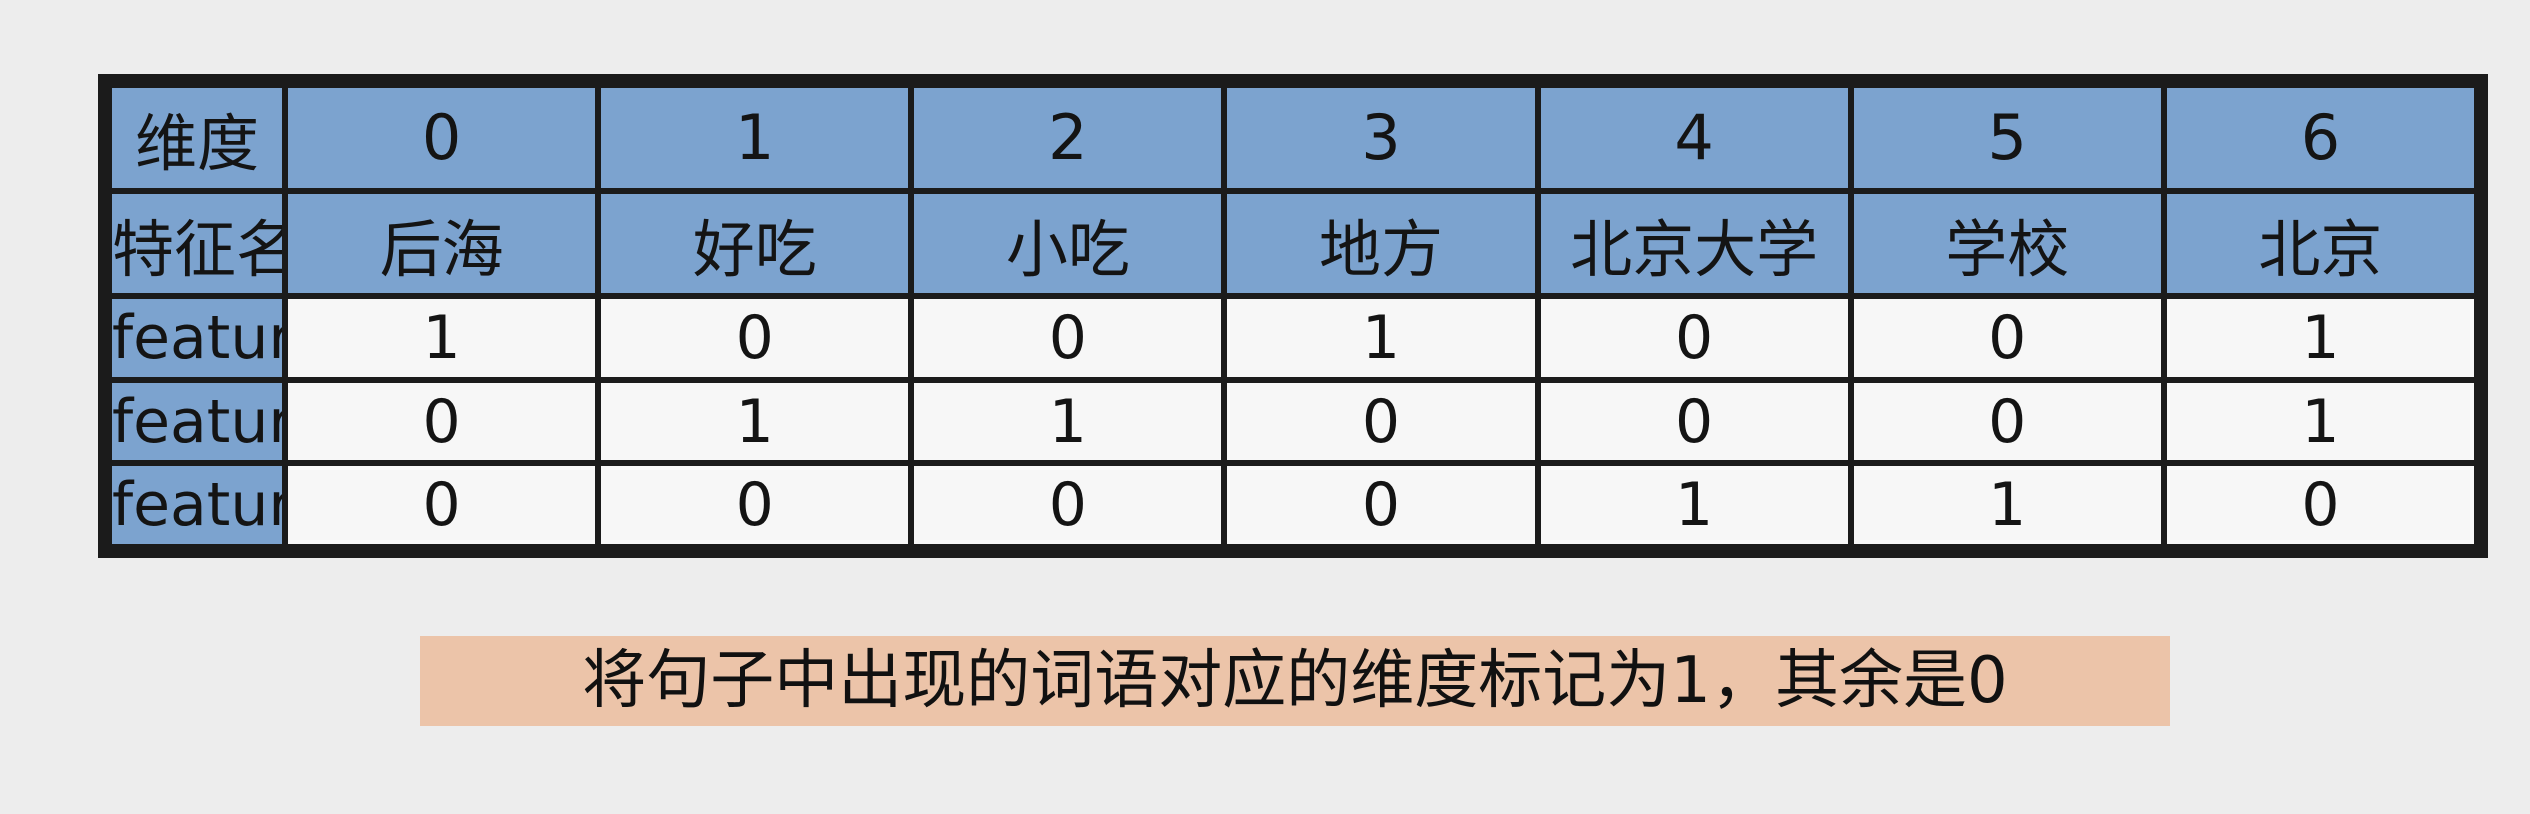 The width and height of the screenshot is (2530, 814). I want to click on feature-name-header-row: 特征名 后海 好吃 小吃 地方 北京大学 学校 北京, so click(1293, 243).